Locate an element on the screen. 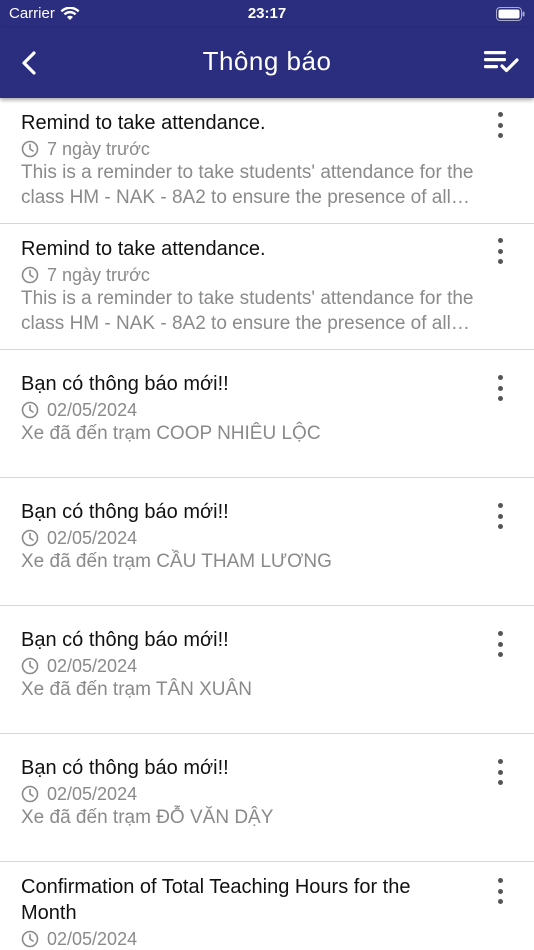 The height and width of the screenshot is (950, 534). battery-icon is located at coordinates (510, 14).